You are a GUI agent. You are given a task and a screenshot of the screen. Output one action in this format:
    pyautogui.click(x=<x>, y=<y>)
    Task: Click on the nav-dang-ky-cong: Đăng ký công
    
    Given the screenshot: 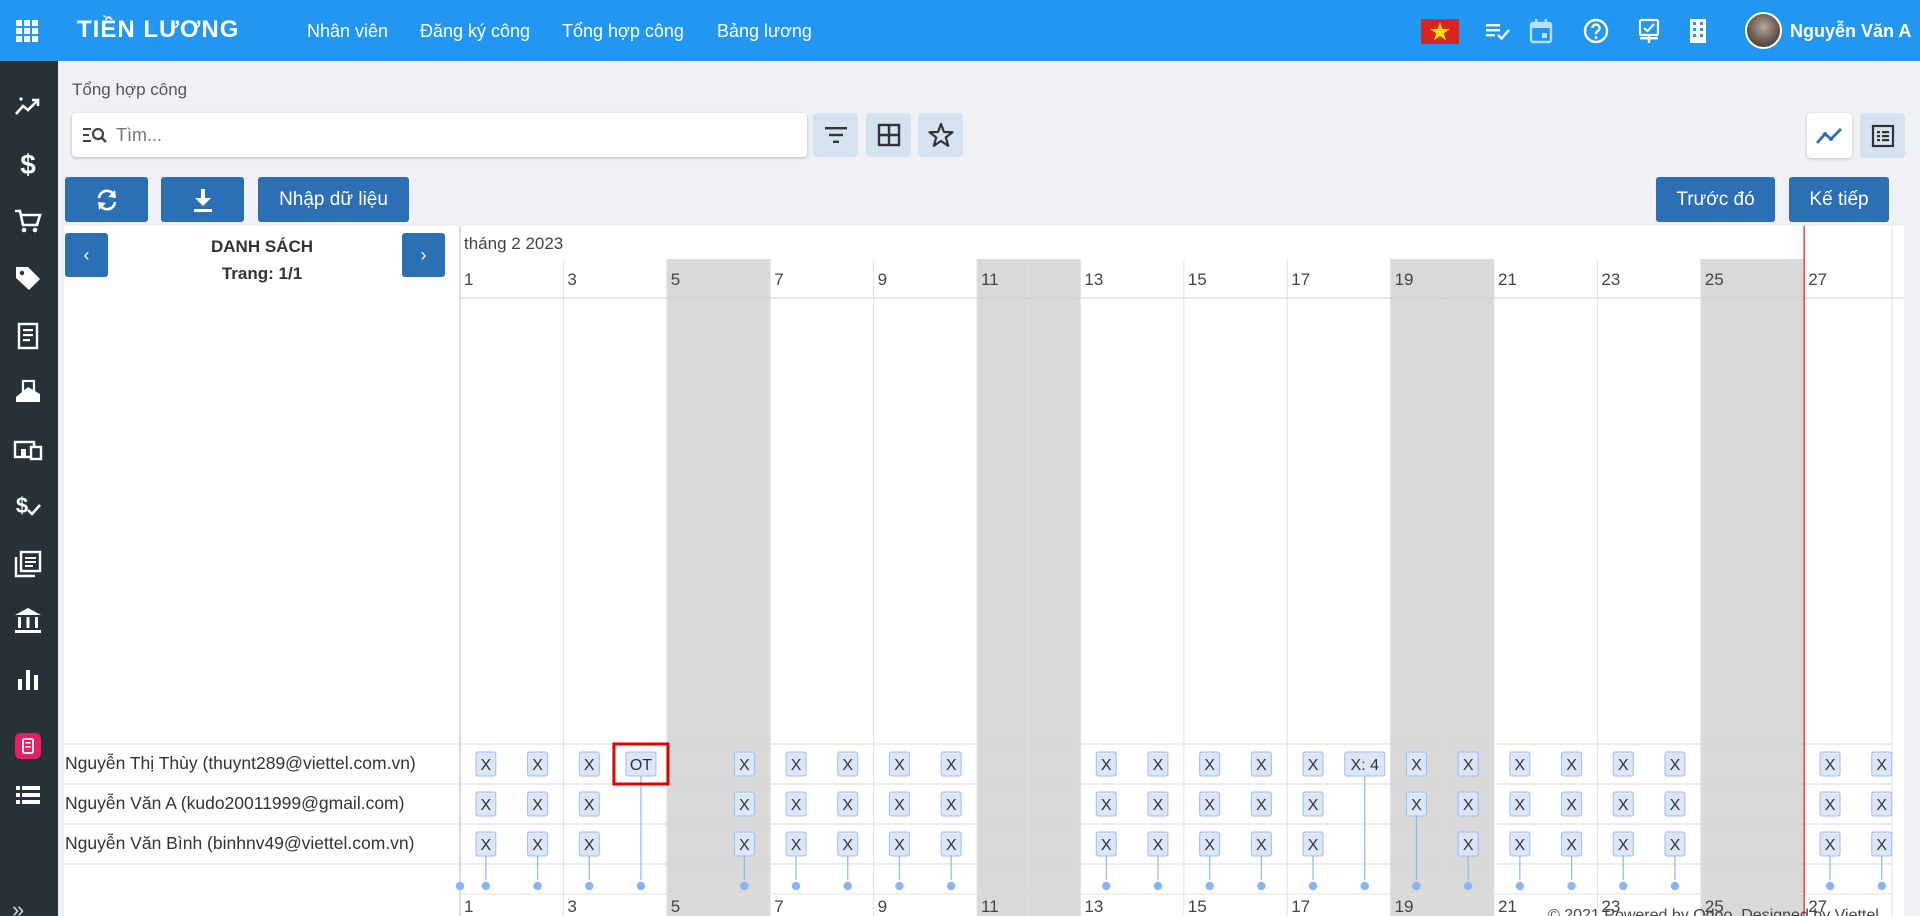 What is the action you would take?
    pyautogui.click(x=475, y=31)
    